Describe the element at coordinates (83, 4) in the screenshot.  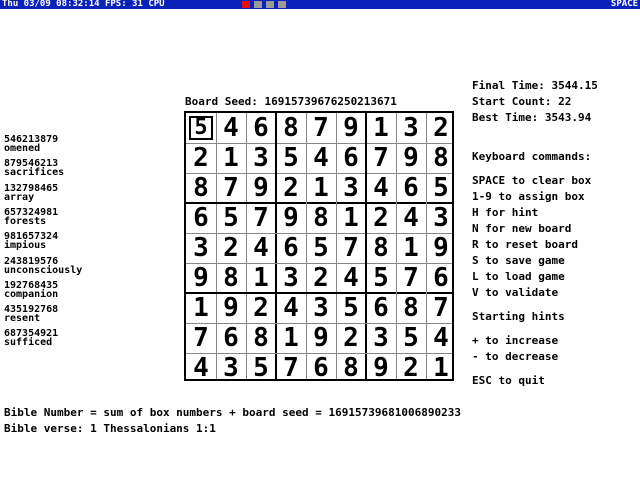
I see `clock-readout: Thu 03/09 08:32:14 FPS: 31 CPU` at that location.